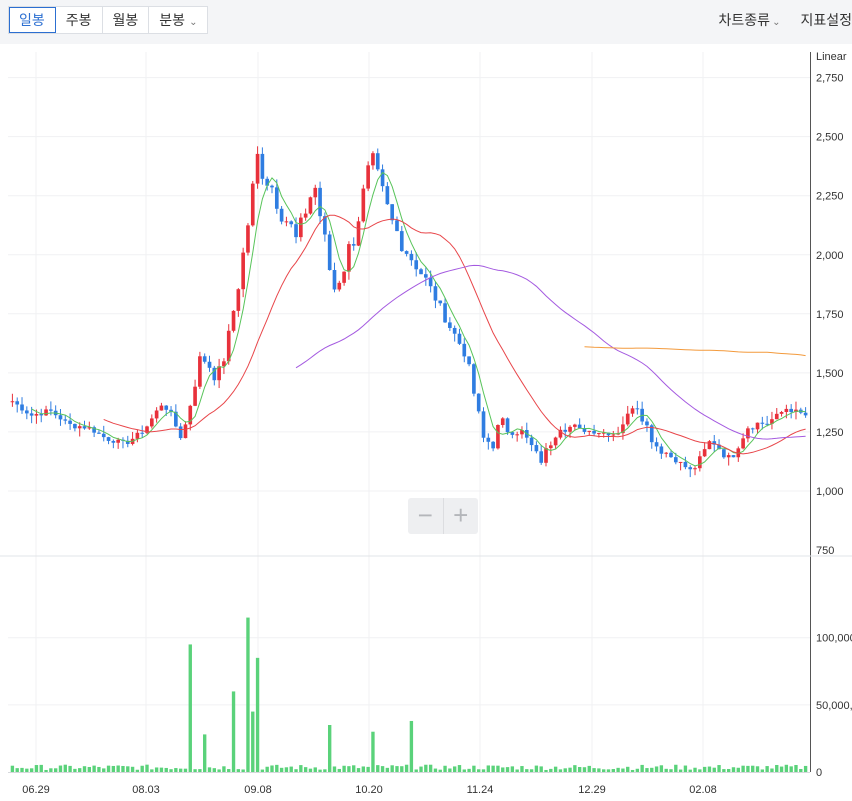 The width and height of the screenshot is (852, 801). Describe the element at coordinates (461, 516) in the screenshot. I see `zoom-in-button: +` at that location.